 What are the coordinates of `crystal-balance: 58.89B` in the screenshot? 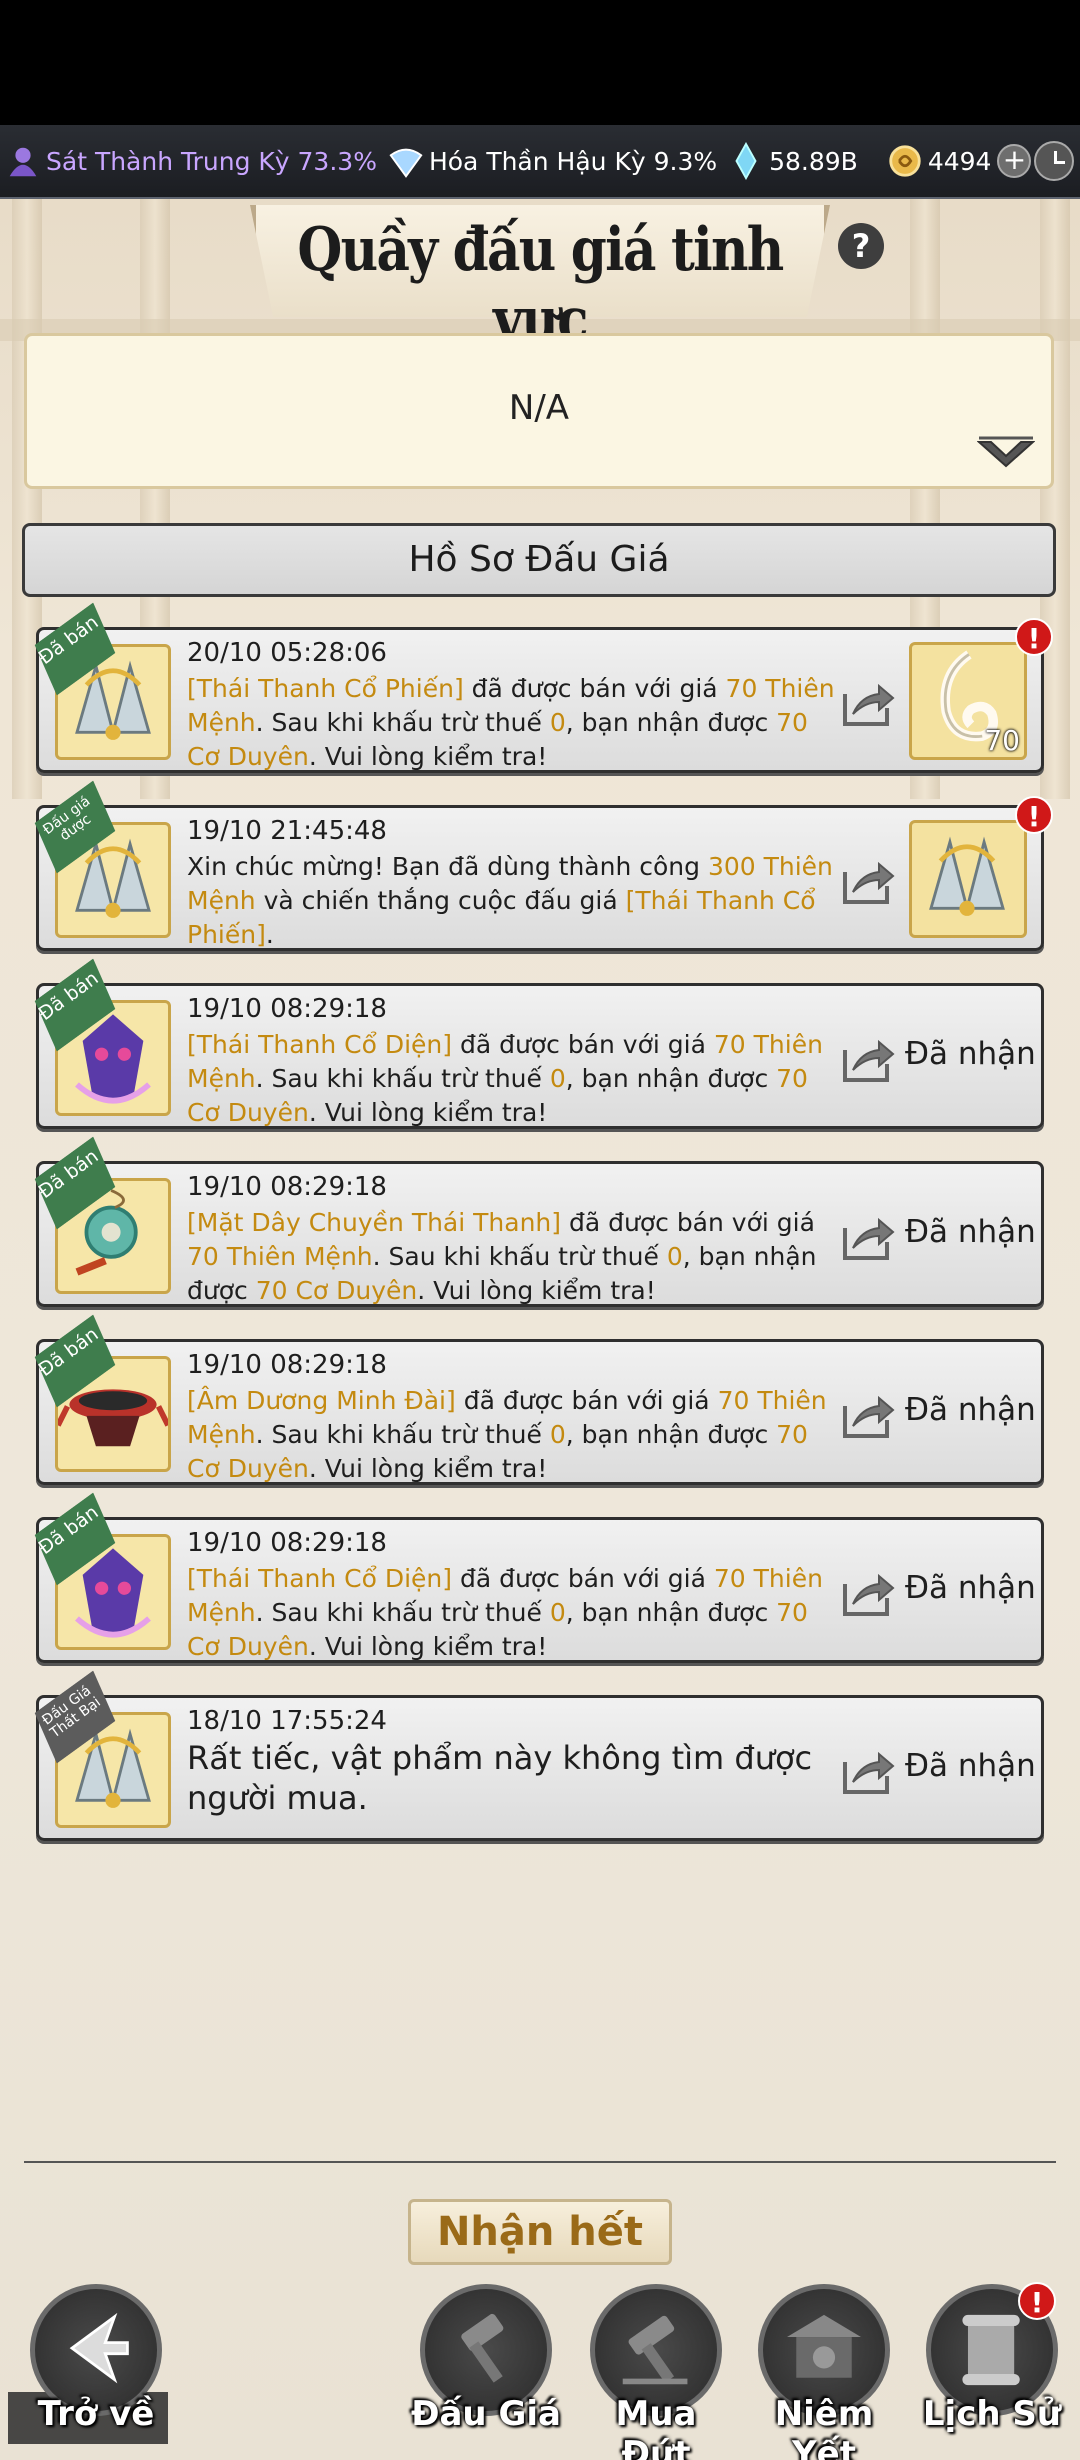 It's located at (792, 161).